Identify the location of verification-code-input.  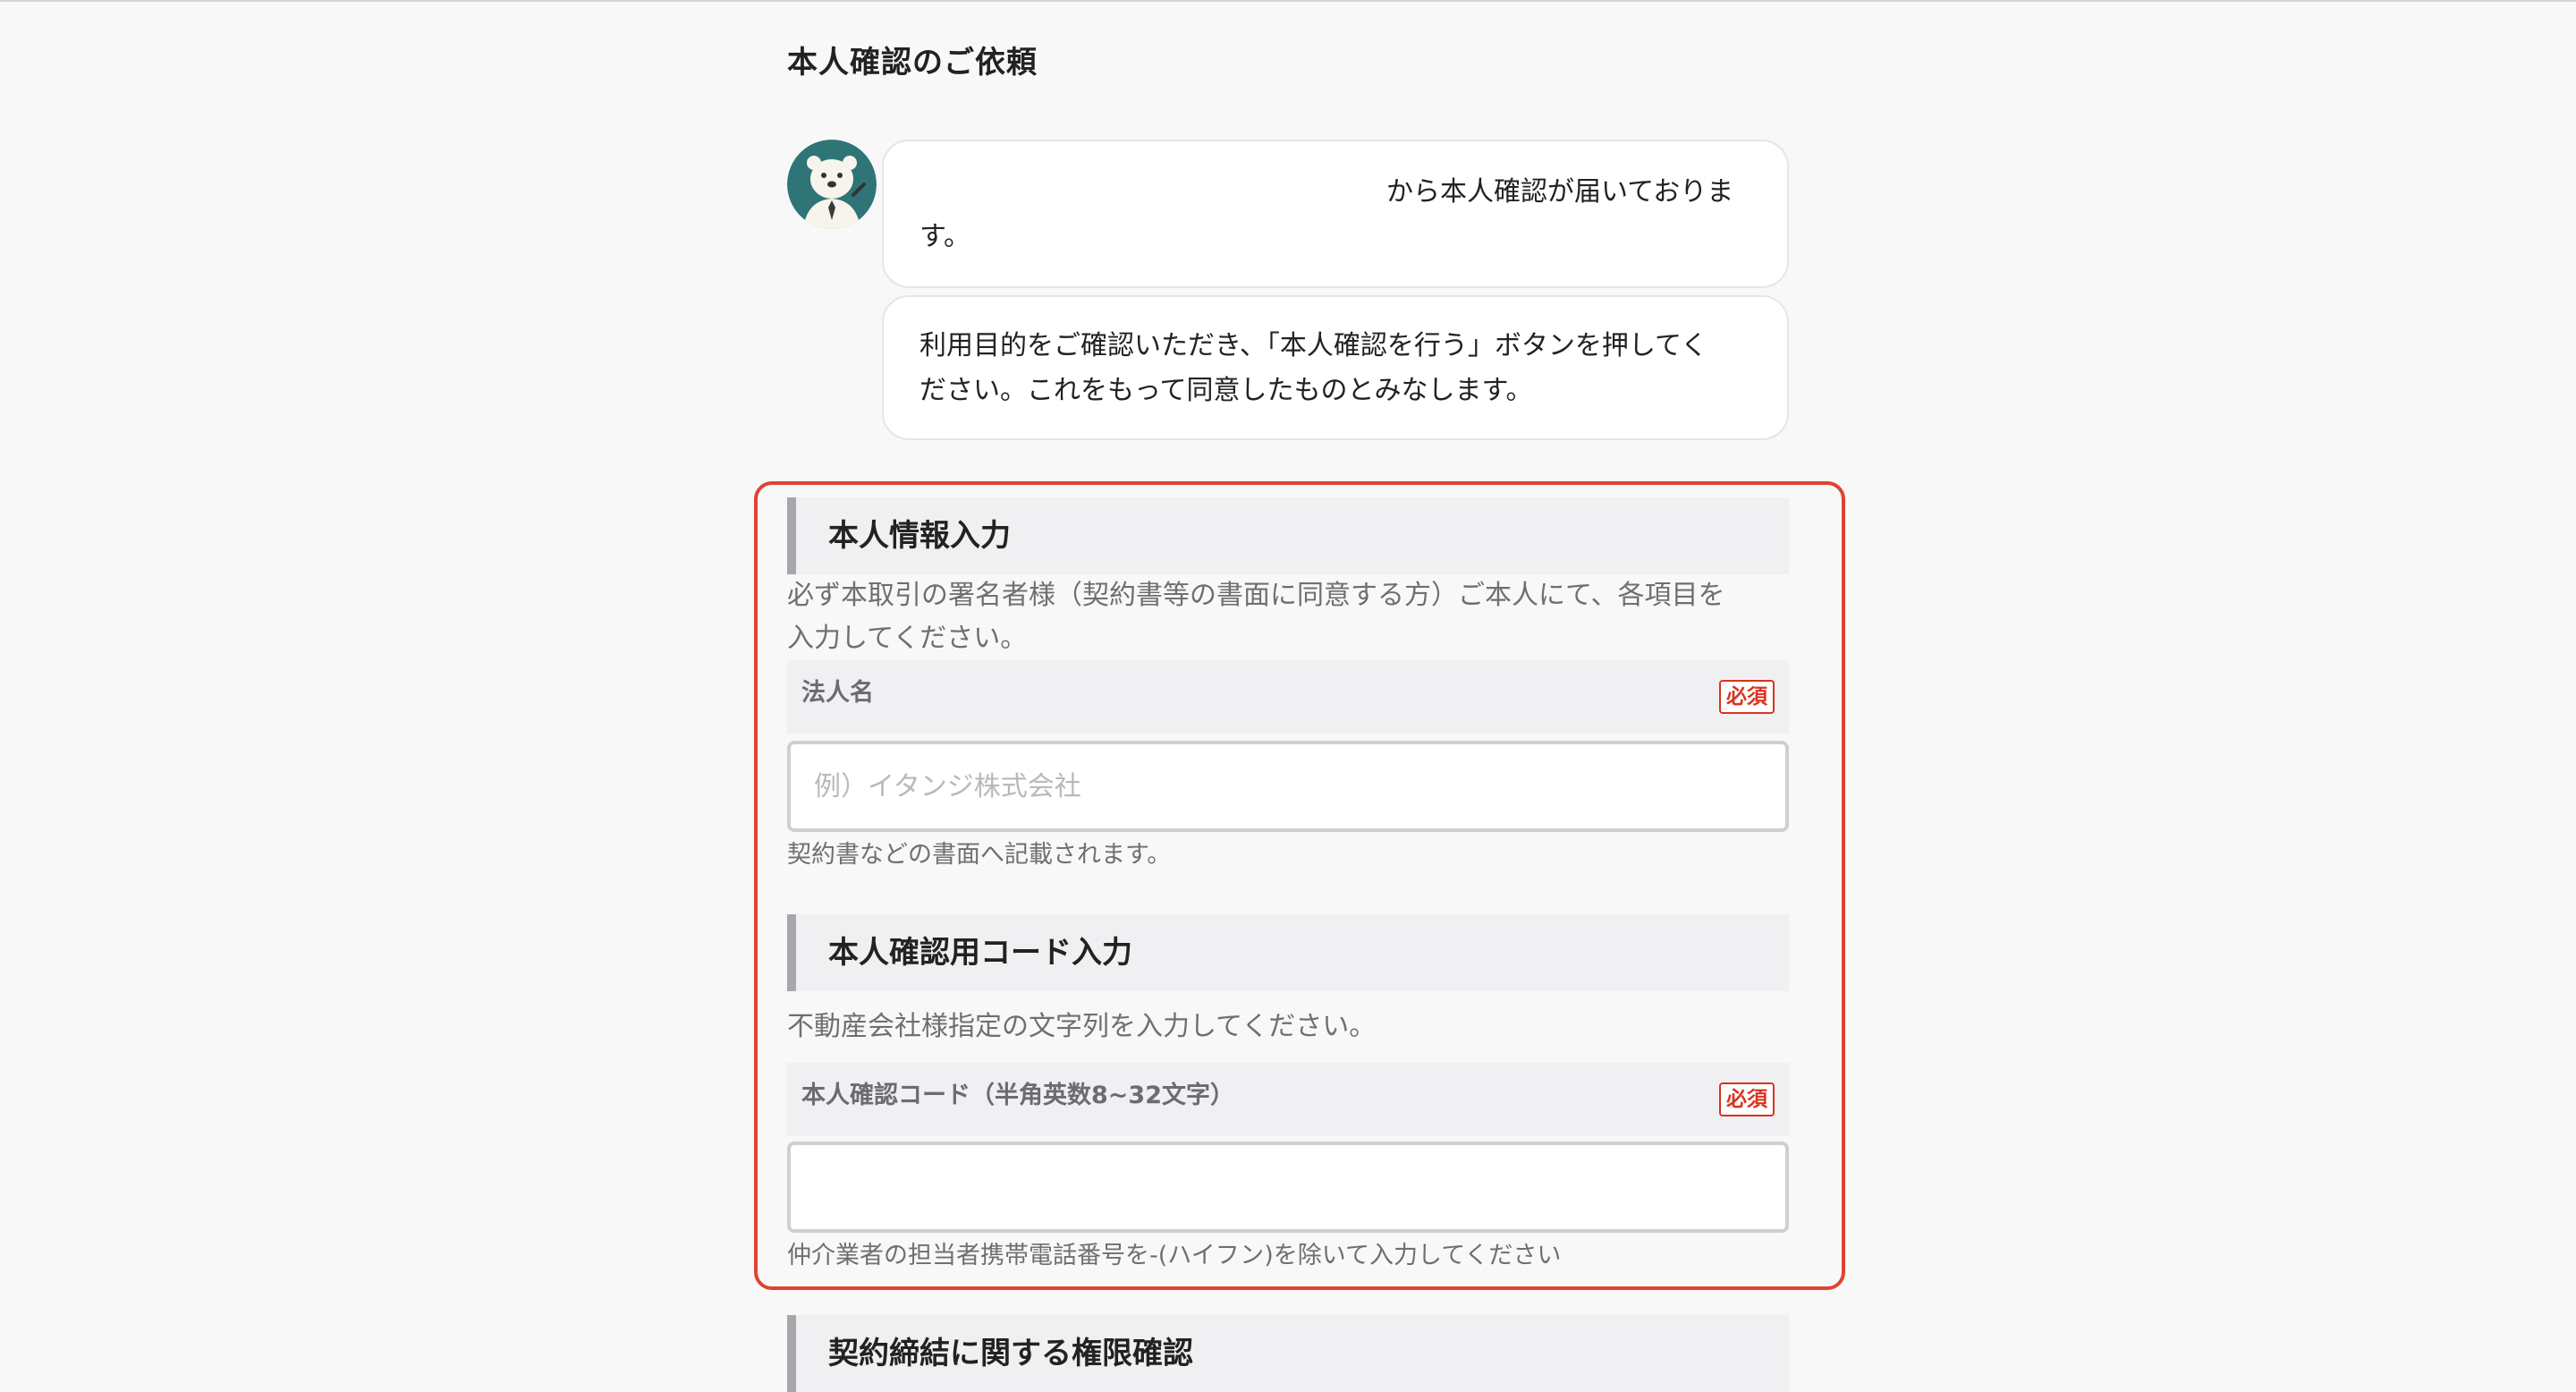
(1288, 1187).